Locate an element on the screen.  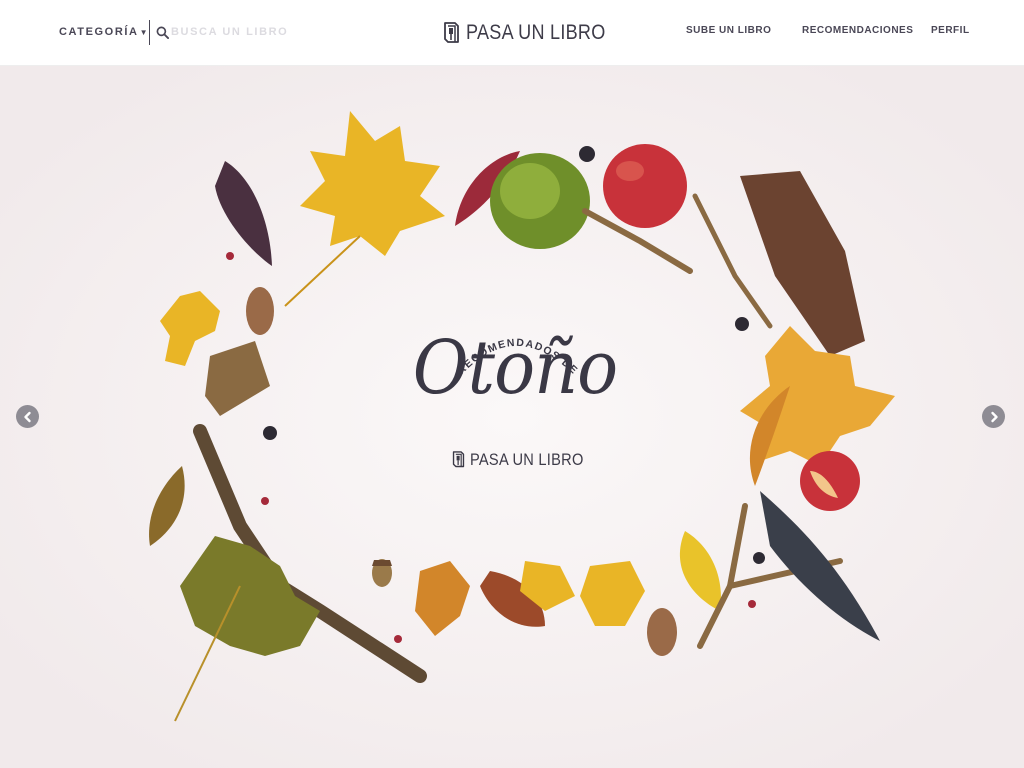
chevron-right-icon is located at coordinates (994, 416).